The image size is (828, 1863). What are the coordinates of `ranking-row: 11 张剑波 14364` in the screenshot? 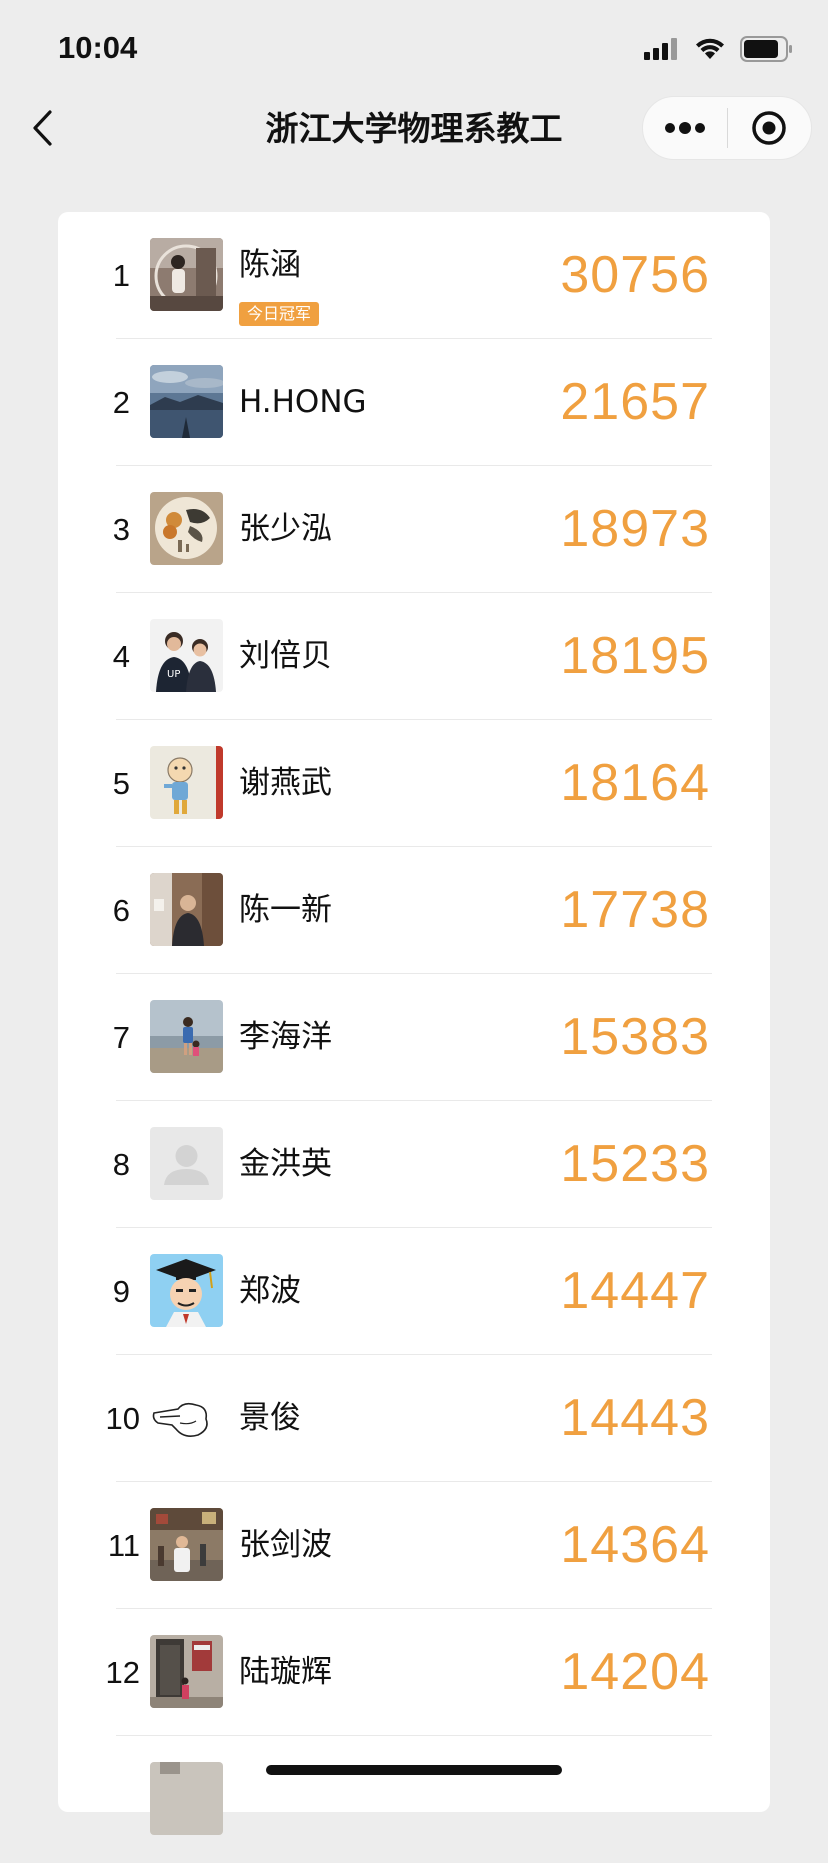 It's located at (414, 1545).